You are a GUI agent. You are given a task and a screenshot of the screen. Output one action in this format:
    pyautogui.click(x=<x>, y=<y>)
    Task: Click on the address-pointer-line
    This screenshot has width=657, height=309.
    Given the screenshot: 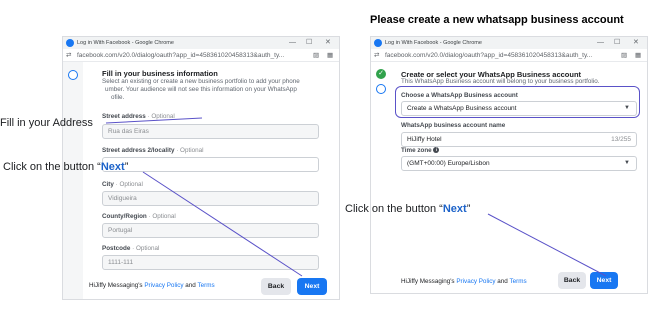 What is the action you would take?
    pyautogui.click(x=154, y=120)
    